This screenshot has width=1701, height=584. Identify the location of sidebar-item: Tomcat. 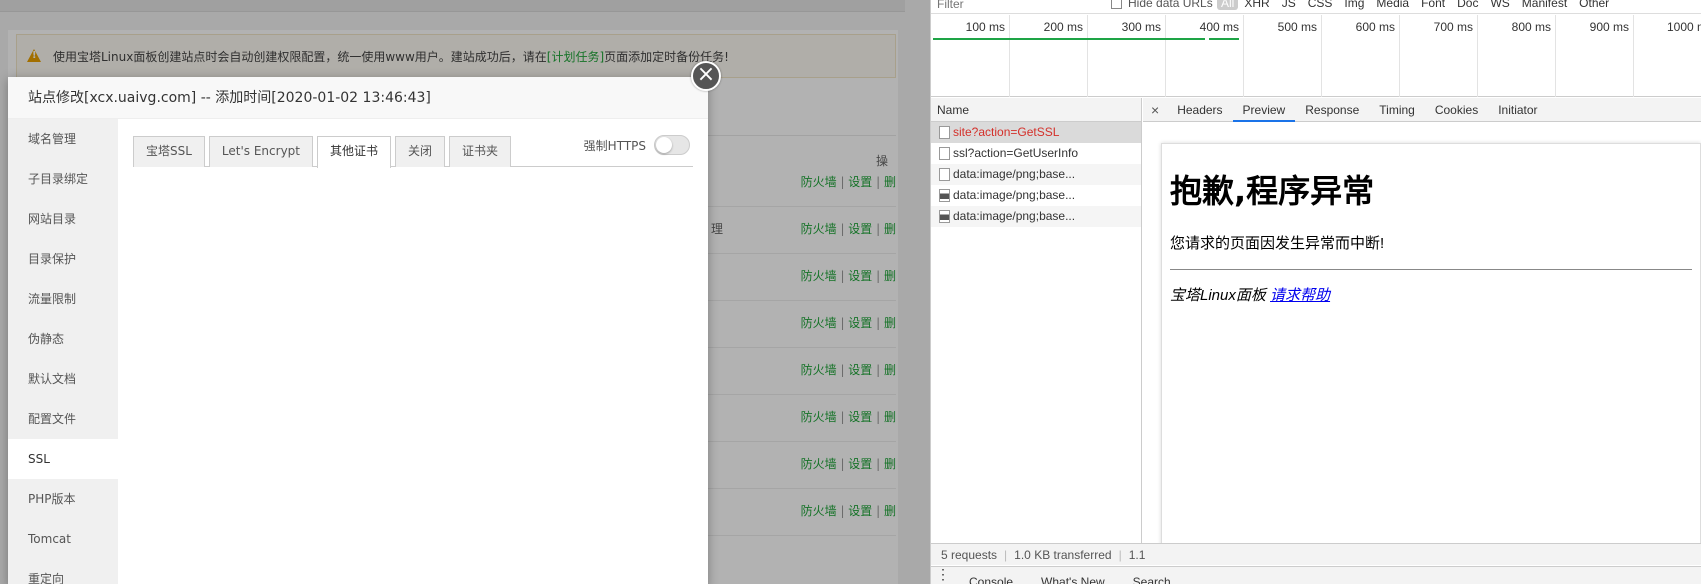
(63, 539).